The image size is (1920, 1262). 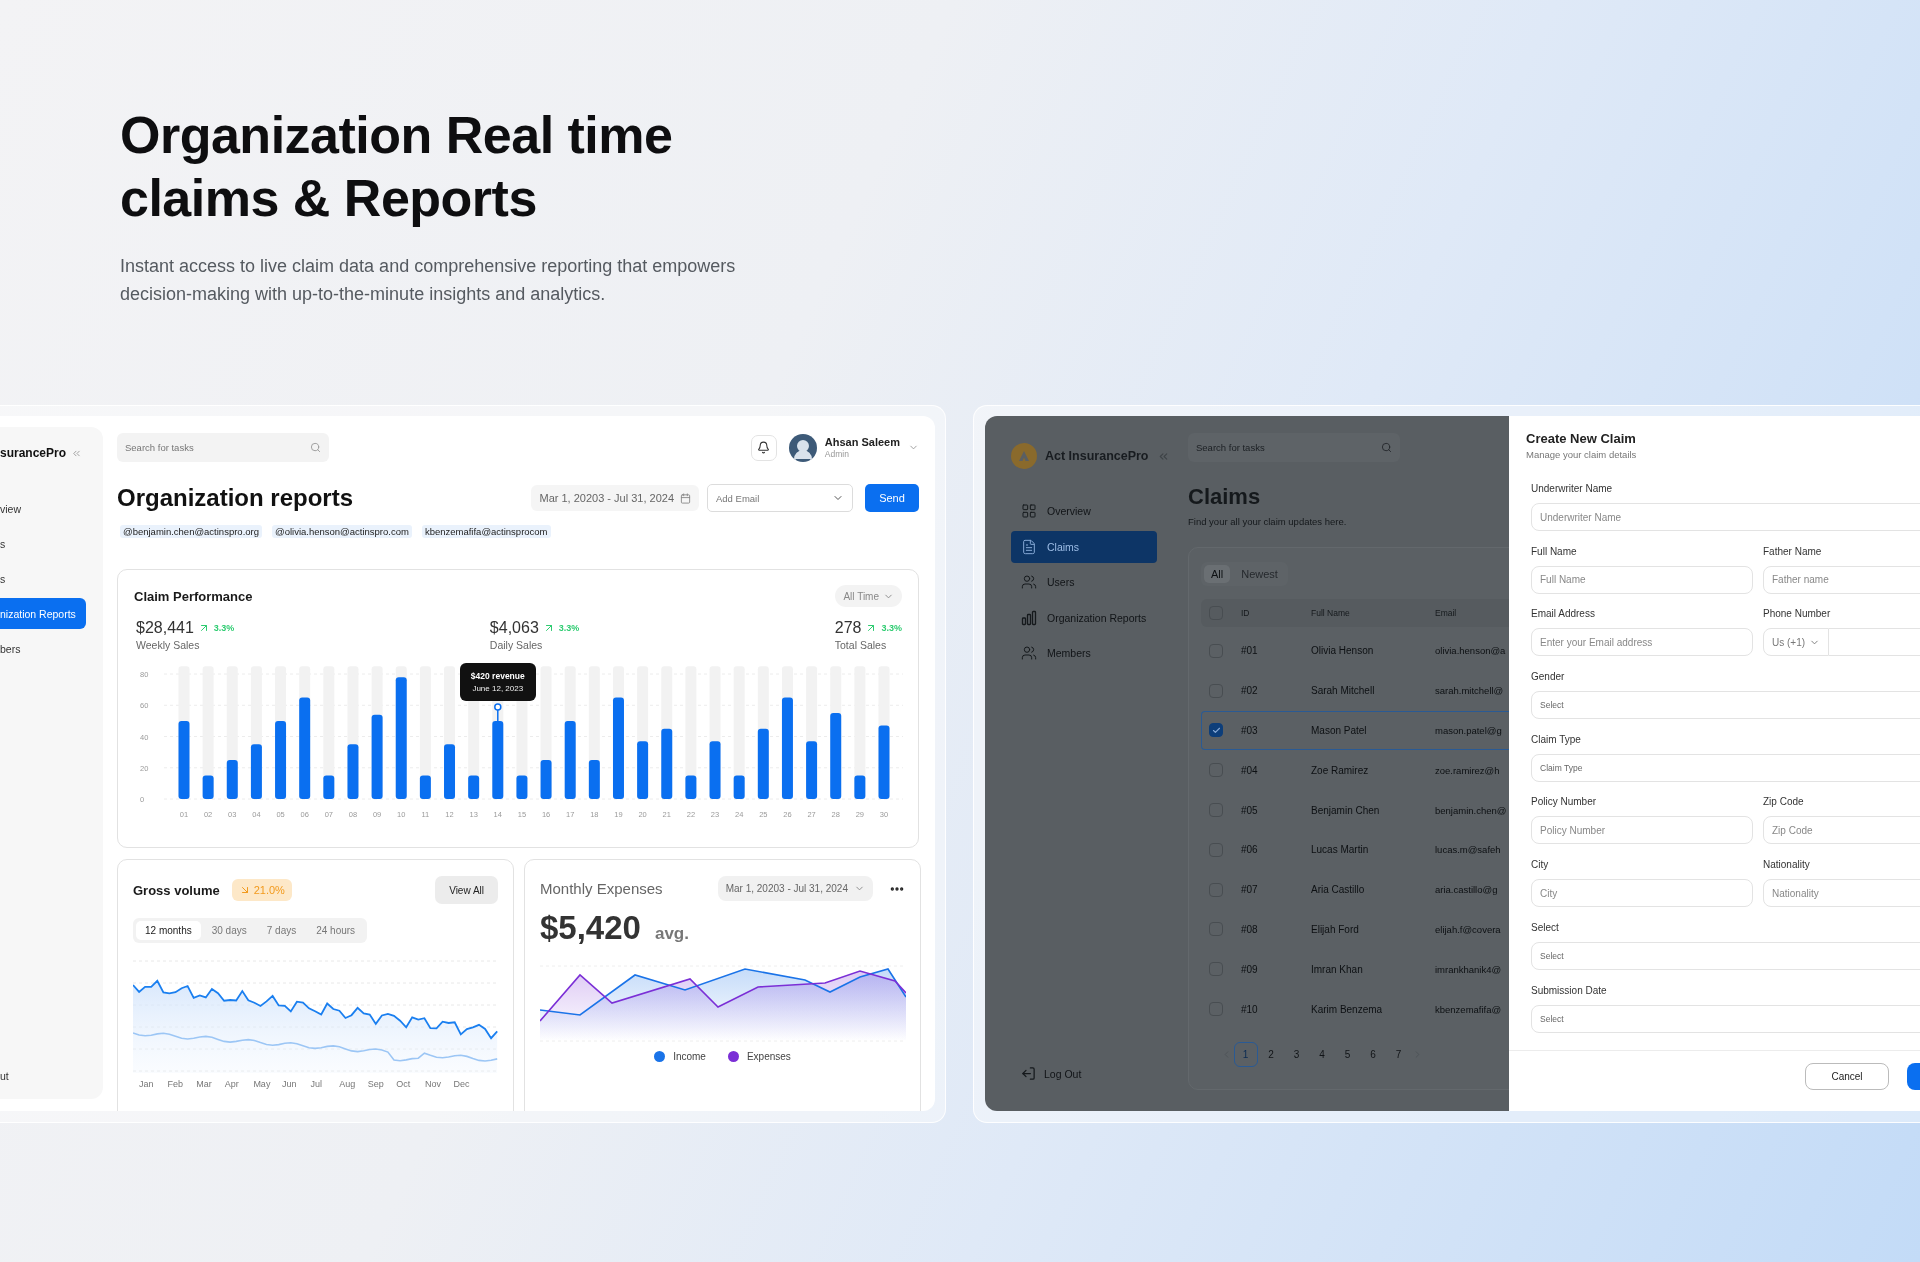 I want to click on table-cell-text: #08, so click(x=1250, y=929).